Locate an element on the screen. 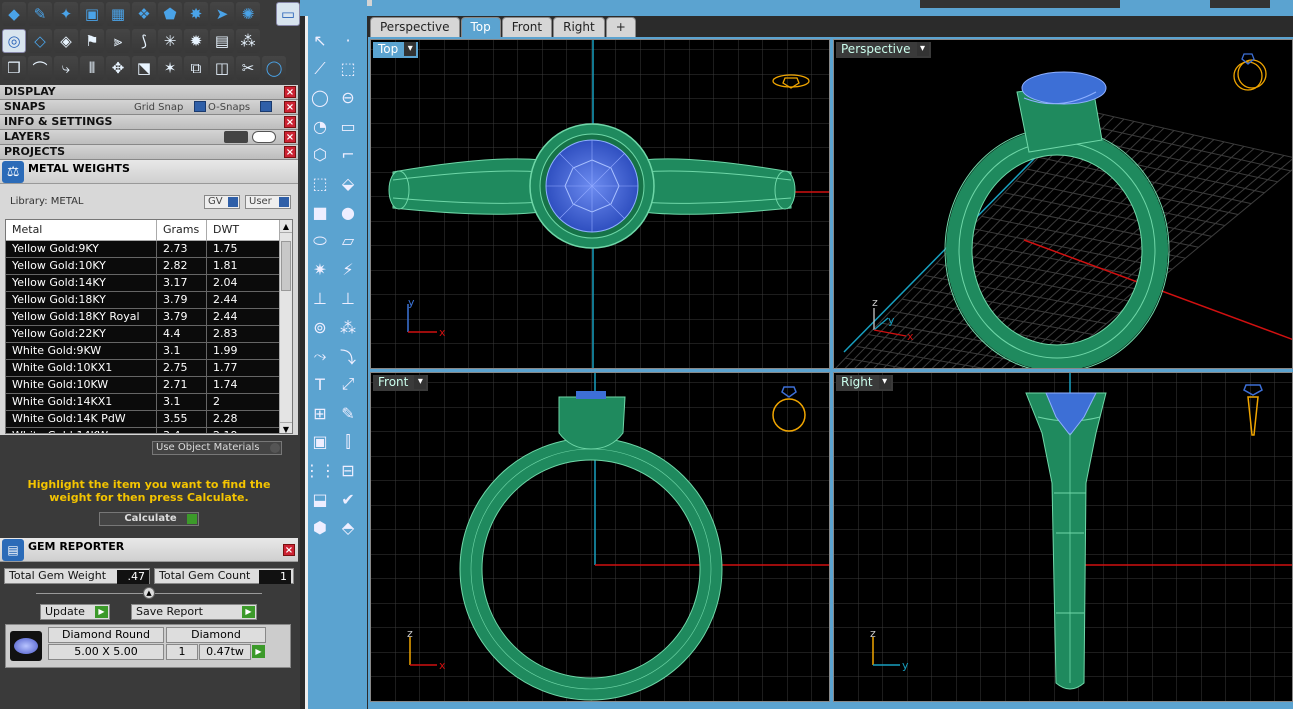  window-icon: ▭ is located at coordinates (288, 14).